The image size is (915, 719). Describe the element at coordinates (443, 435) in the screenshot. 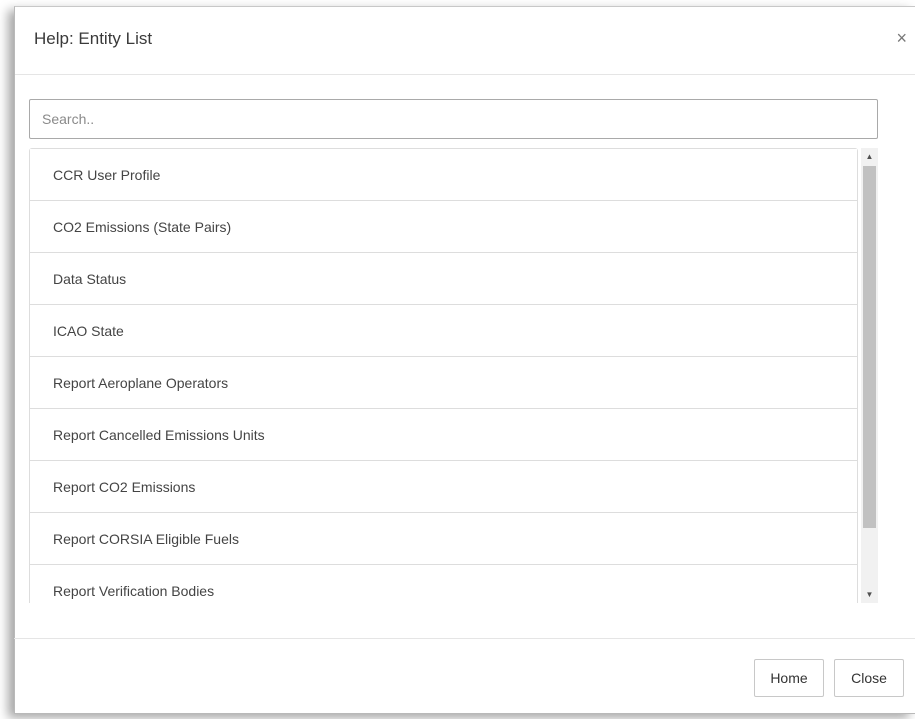

I see `list-item: Report Cancelled Emissions Units` at that location.